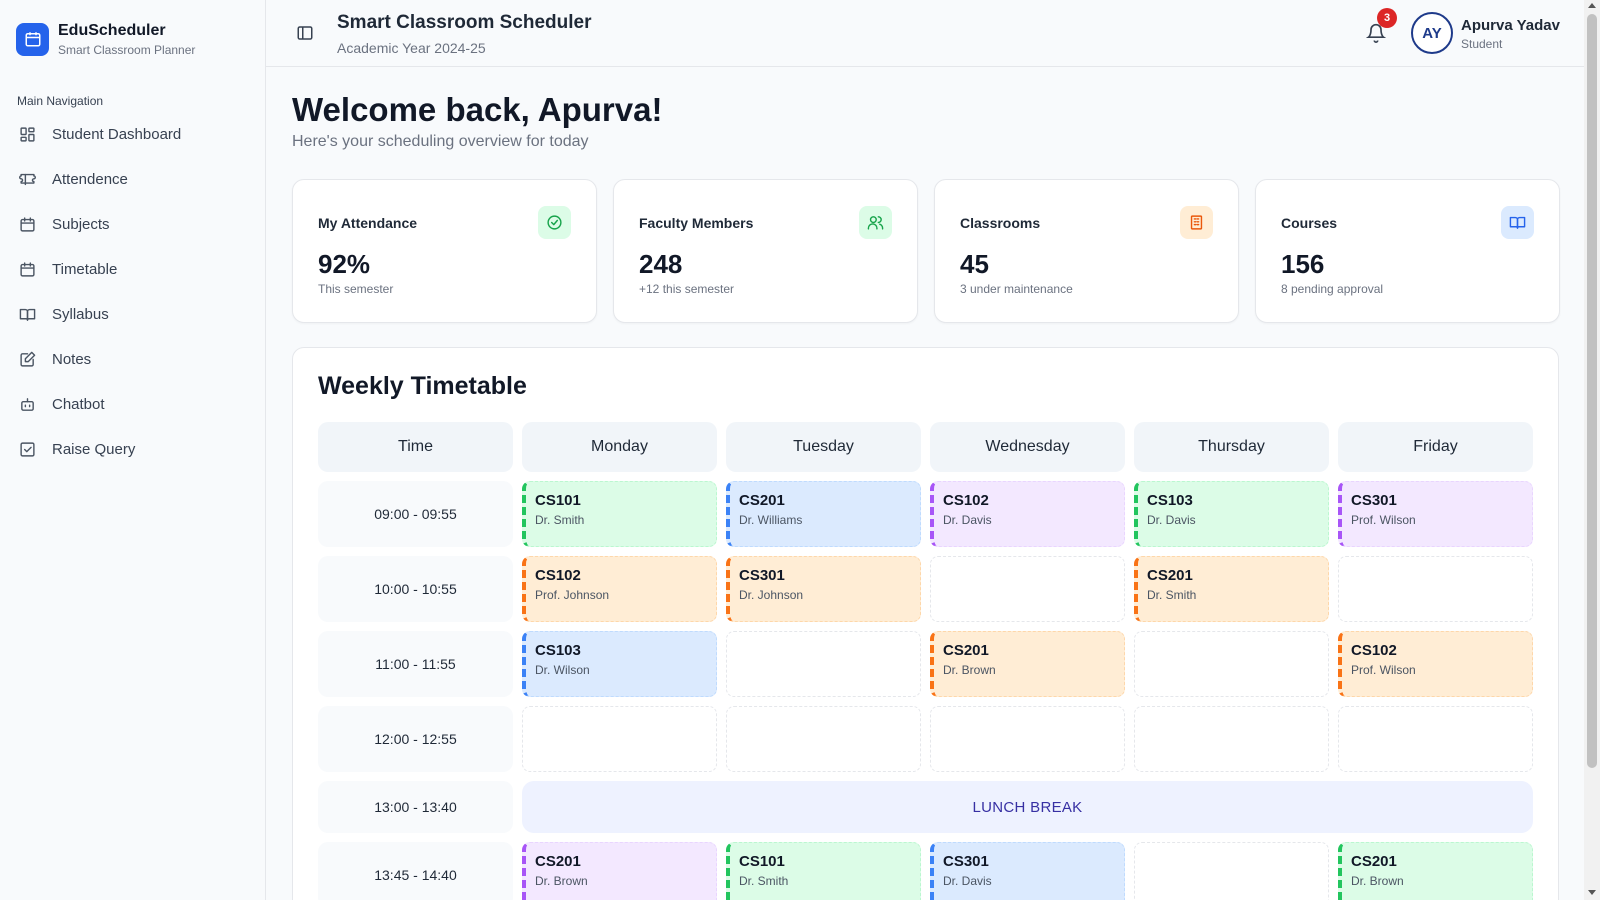 The width and height of the screenshot is (1600, 900). Describe the element at coordinates (132, 314) in the screenshot. I see `sidebar-item-syllabus: Syllabus` at that location.